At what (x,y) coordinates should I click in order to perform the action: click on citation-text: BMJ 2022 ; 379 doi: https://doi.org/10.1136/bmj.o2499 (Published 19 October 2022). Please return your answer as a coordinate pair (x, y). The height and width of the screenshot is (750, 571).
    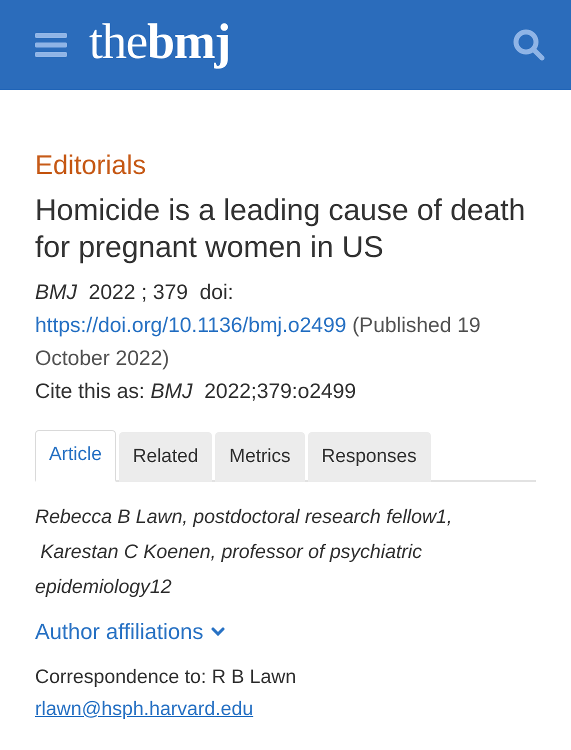
    Looking at the image, I should click on (258, 326).